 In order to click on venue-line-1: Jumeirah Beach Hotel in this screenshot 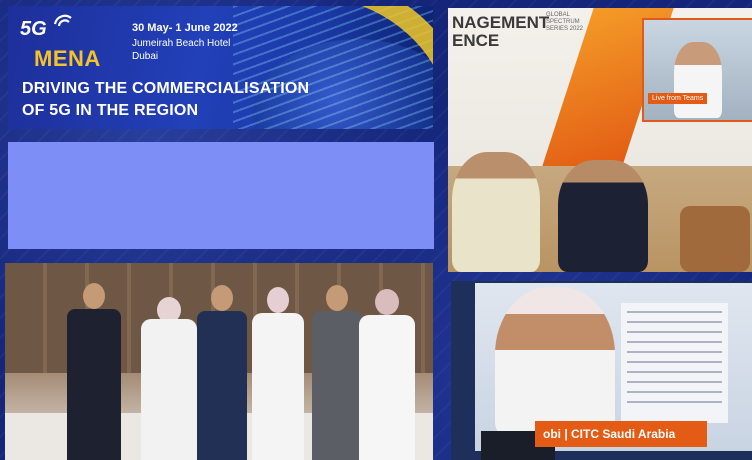, I will do `click(181, 43)`.